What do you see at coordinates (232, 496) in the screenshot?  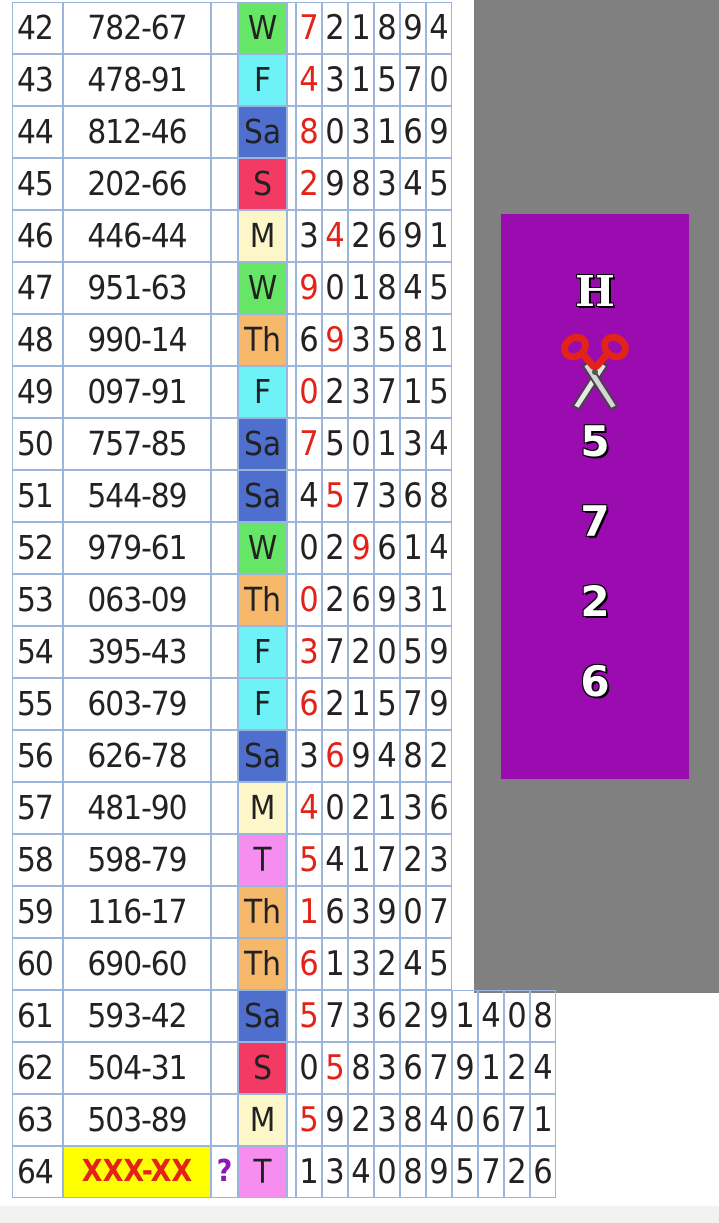 I see `table-row: 51 544-89 Sa 4 5 7 3 6 8` at bounding box center [232, 496].